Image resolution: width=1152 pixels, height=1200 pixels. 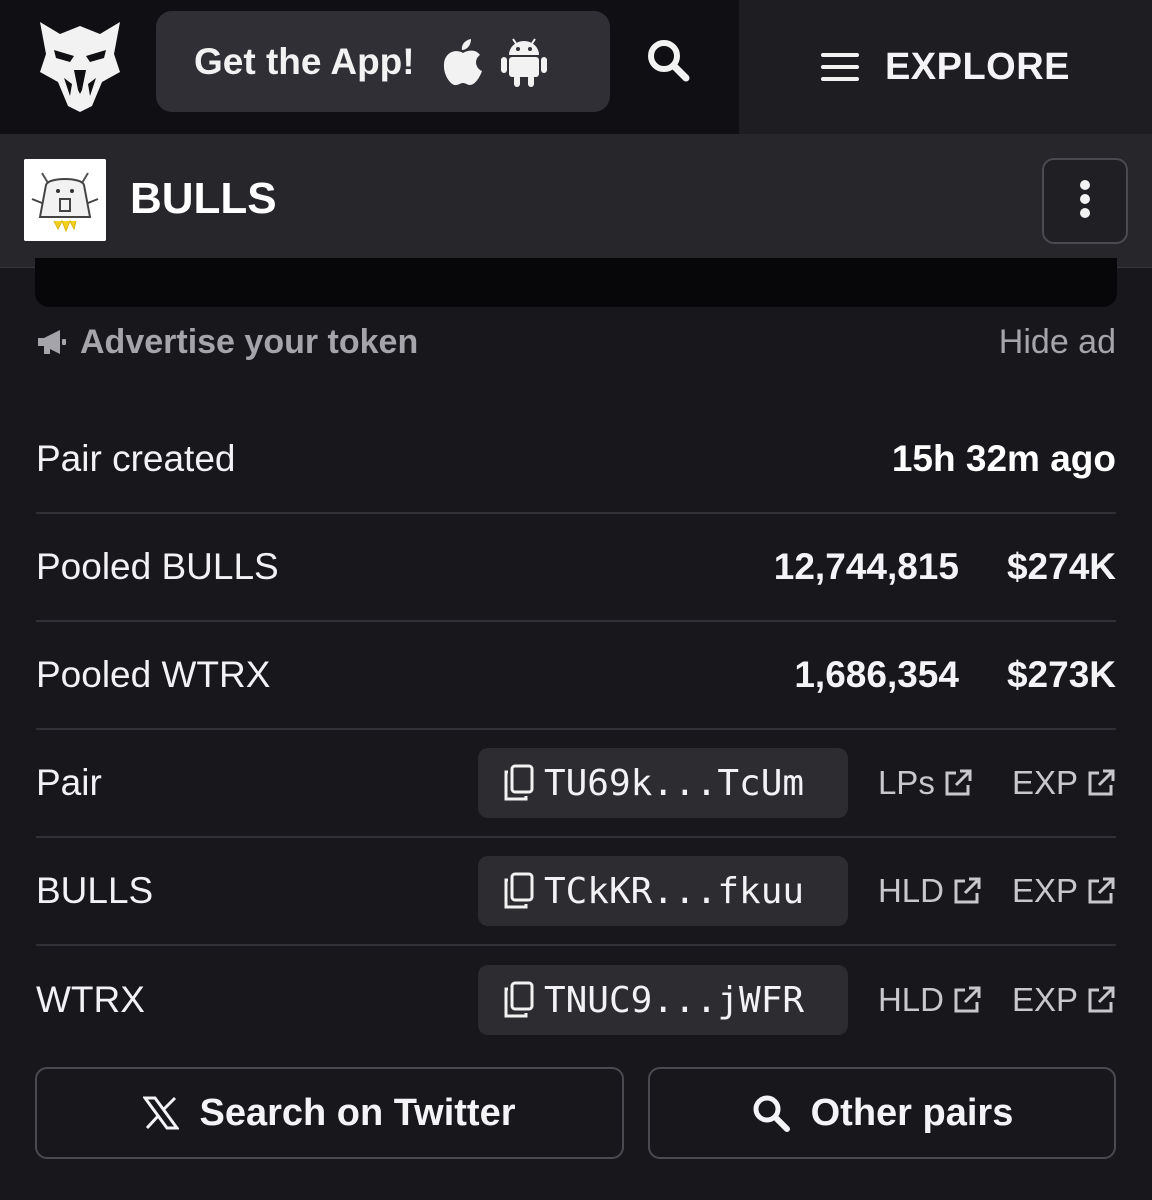 I want to click on copy-pair-address-button: TU69k...TcUm, so click(x=662, y=783).